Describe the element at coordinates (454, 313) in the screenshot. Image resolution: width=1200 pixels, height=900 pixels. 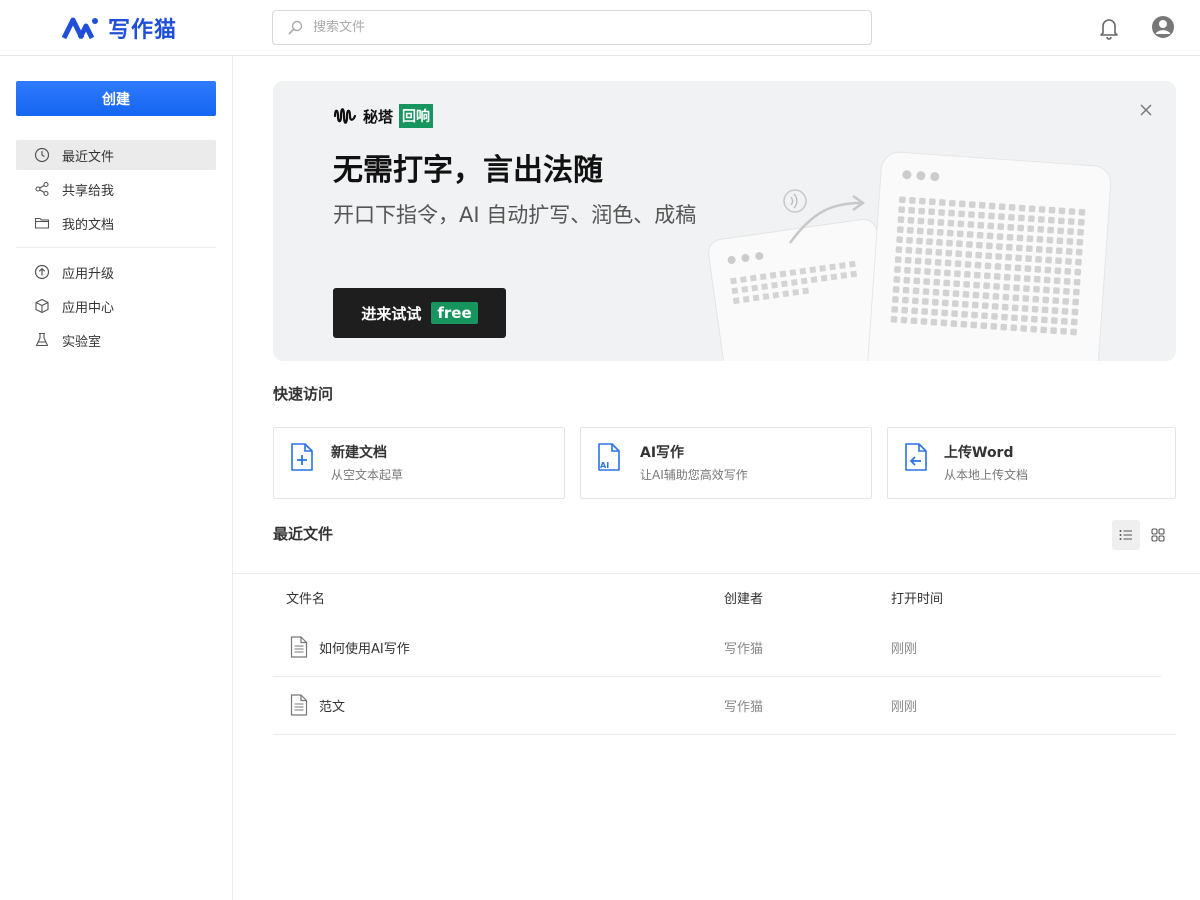
I see `free-badge: free` at that location.